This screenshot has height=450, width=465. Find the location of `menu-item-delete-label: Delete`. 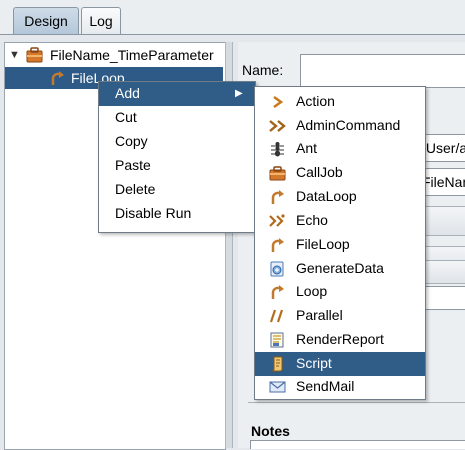

menu-item-delete-label: Delete is located at coordinates (135, 189).